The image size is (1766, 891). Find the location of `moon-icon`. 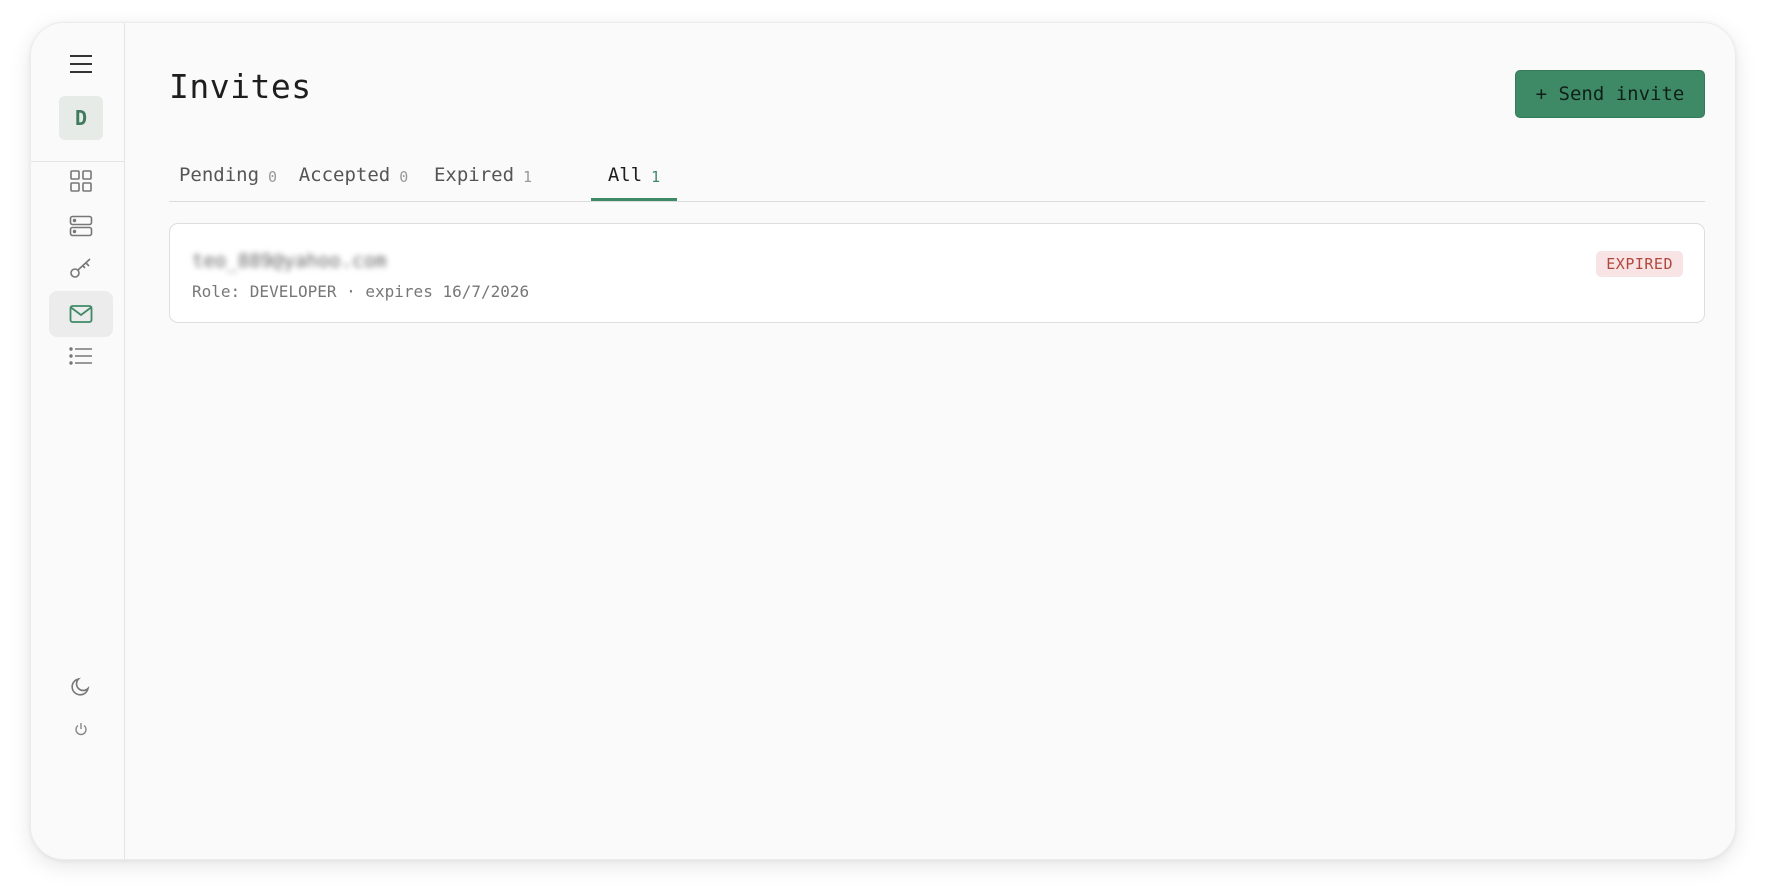

moon-icon is located at coordinates (80, 686).